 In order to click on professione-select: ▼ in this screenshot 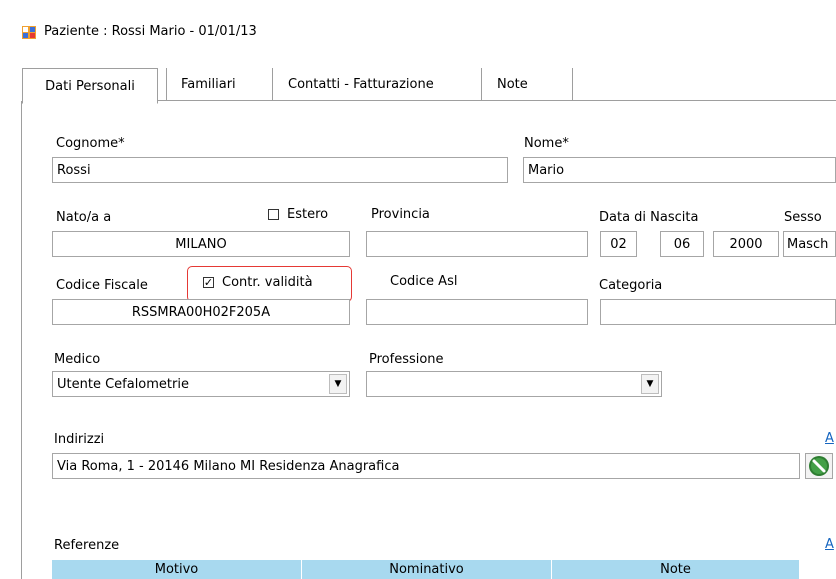, I will do `click(514, 384)`.